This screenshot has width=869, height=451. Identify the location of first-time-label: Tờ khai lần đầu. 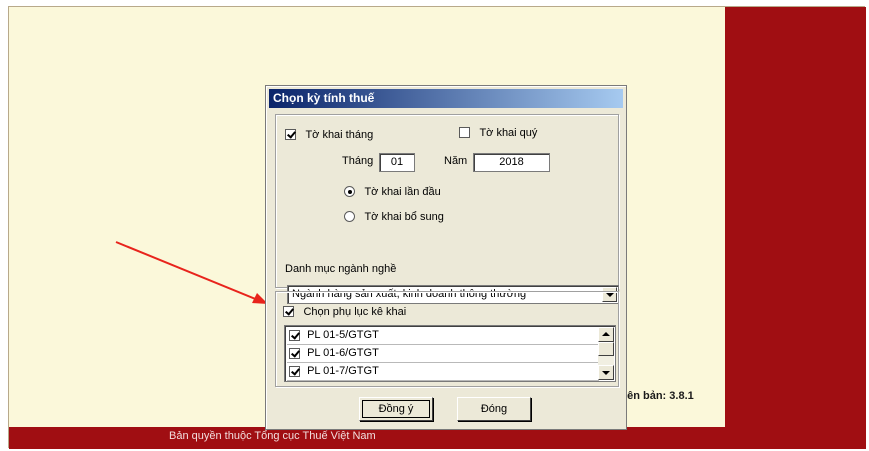
(402, 191).